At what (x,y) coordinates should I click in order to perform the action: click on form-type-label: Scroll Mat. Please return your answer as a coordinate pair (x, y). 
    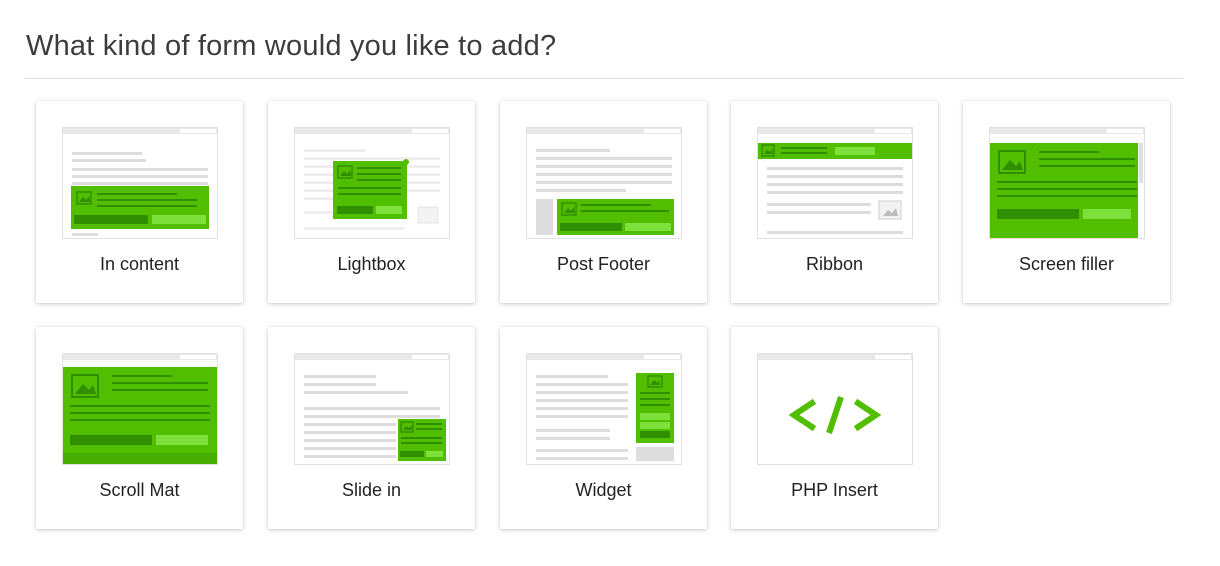
    Looking at the image, I should click on (139, 490).